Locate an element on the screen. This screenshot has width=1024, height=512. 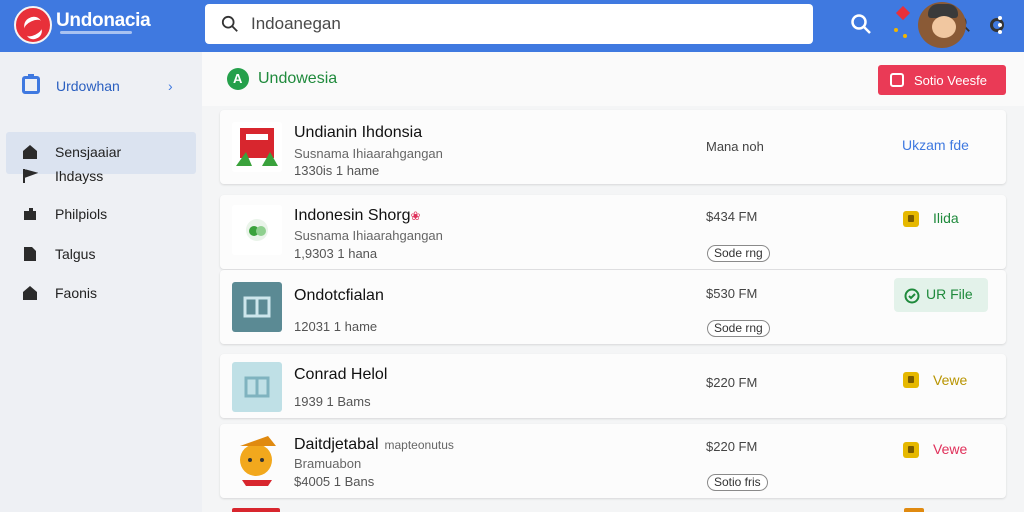
item-title: Daitdjetabal mapteonutus is located at coordinates (374, 445).